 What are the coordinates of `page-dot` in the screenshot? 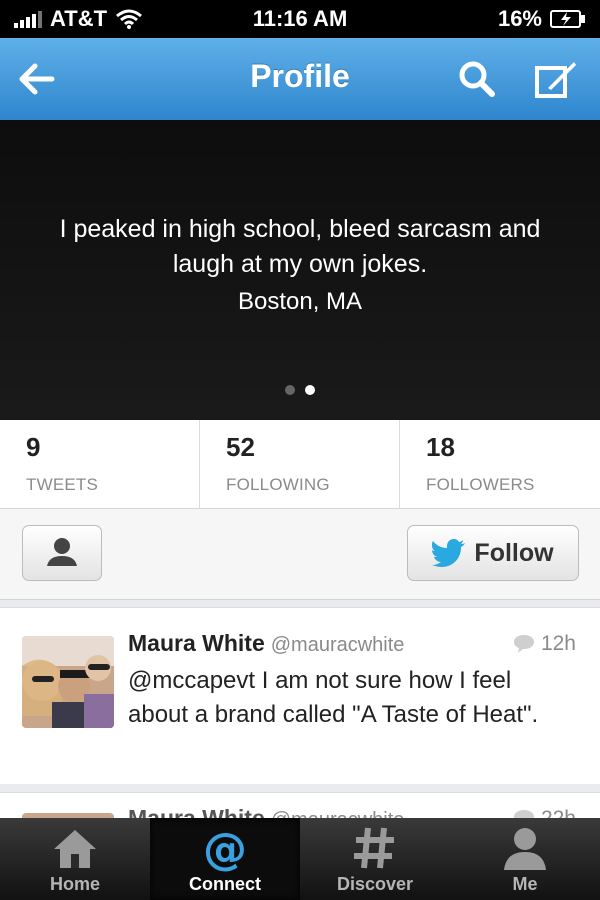 It's located at (290, 390).